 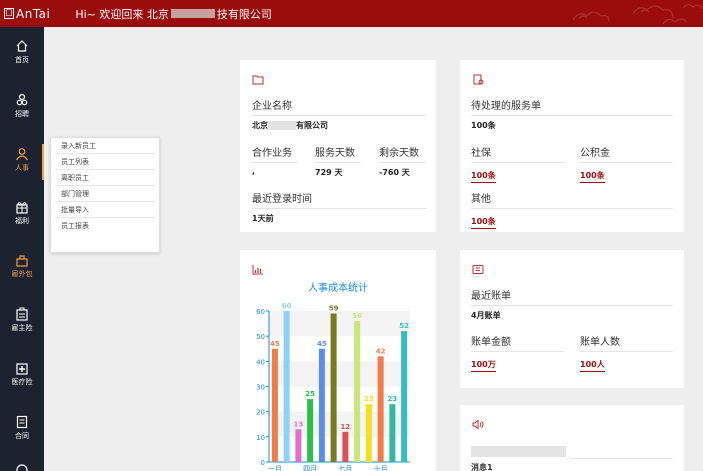 I want to click on pending-orders-value: 100条, so click(x=483, y=125).